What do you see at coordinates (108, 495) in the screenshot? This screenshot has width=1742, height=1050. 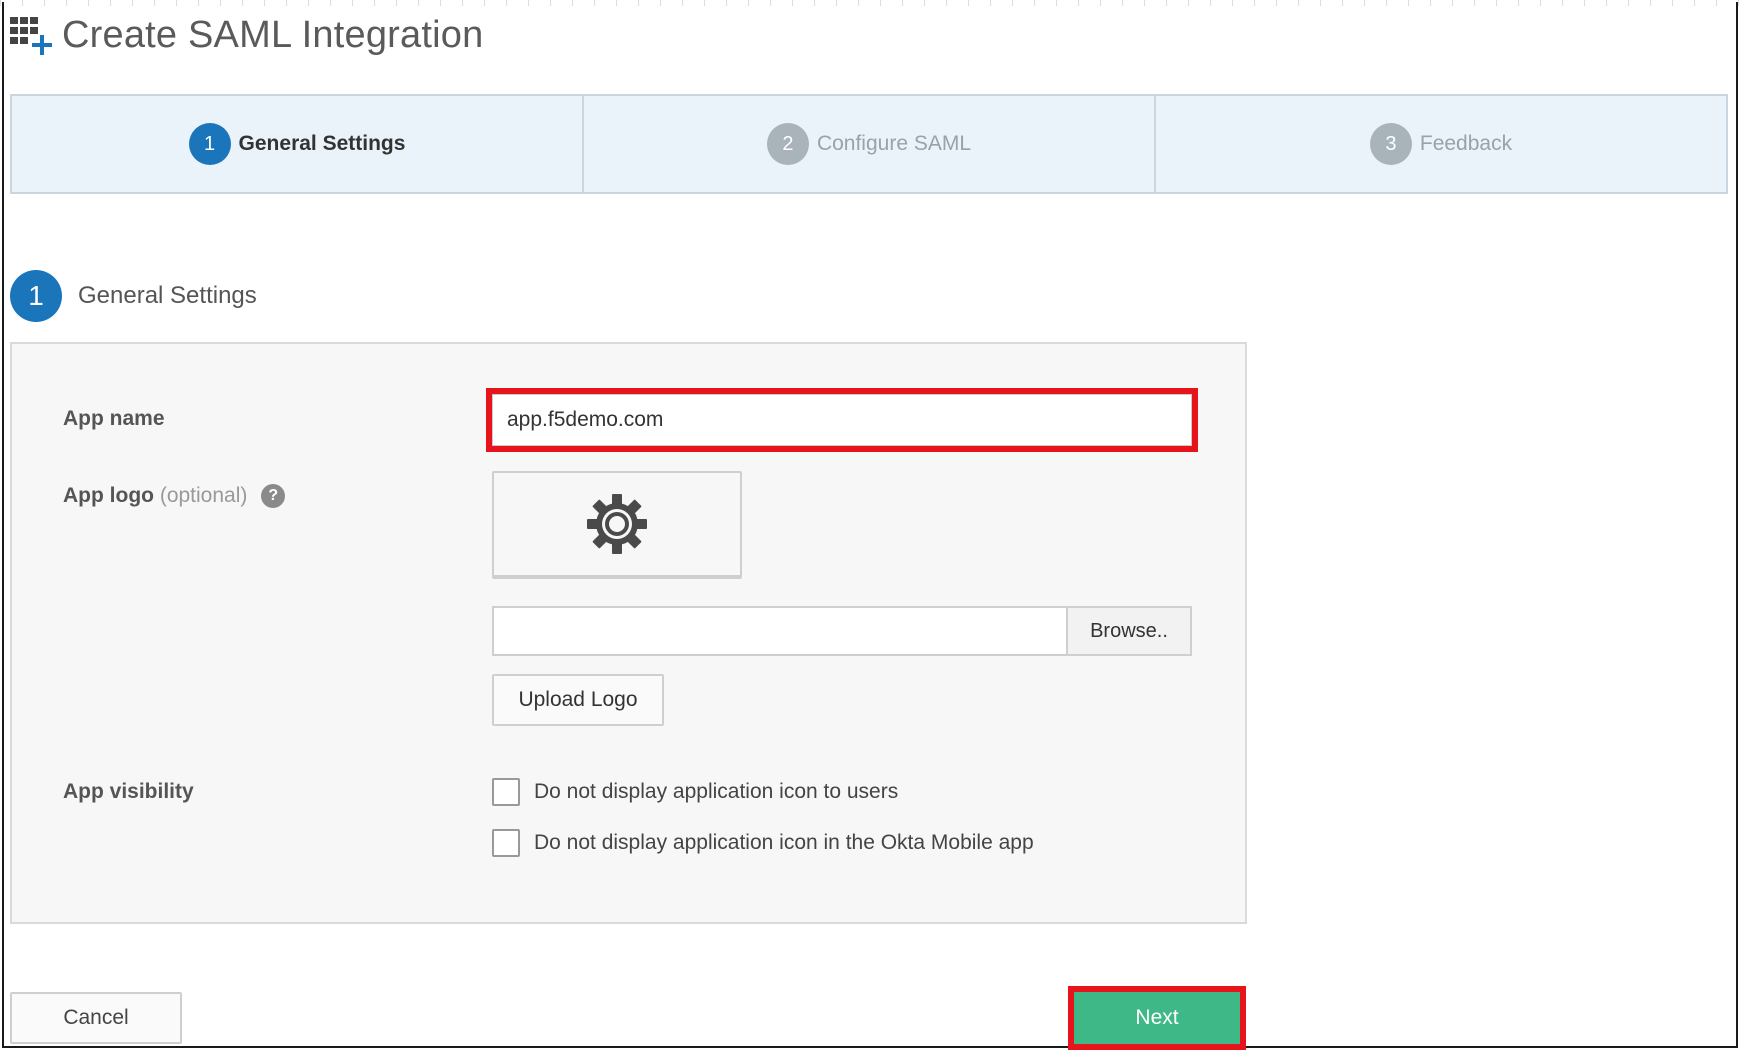 I see `app-logo-label-text: App logo` at bounding box center [108, 495].